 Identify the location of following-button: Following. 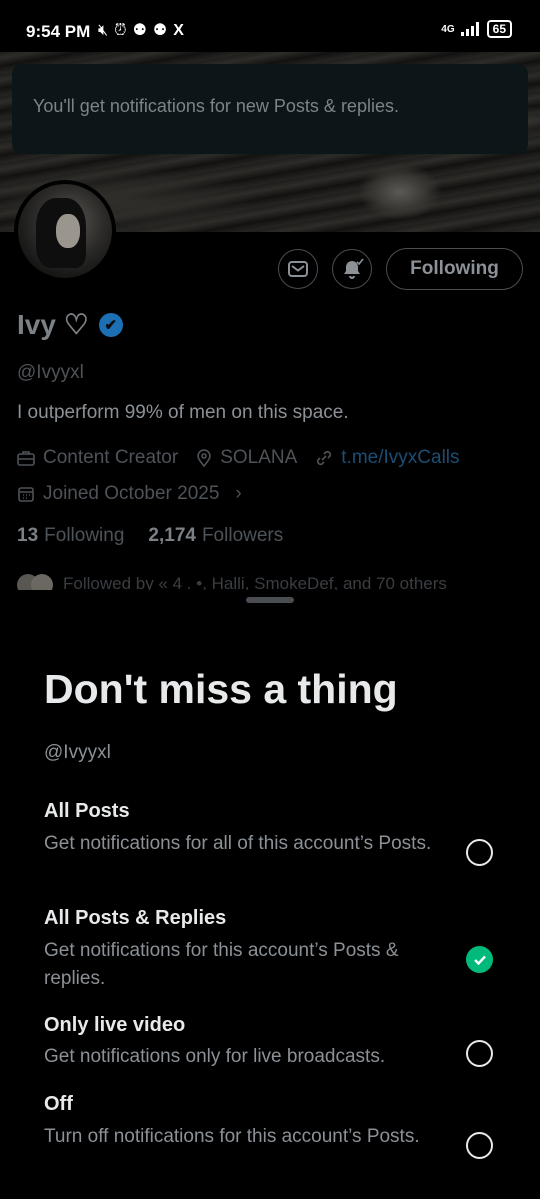
(454, 269).